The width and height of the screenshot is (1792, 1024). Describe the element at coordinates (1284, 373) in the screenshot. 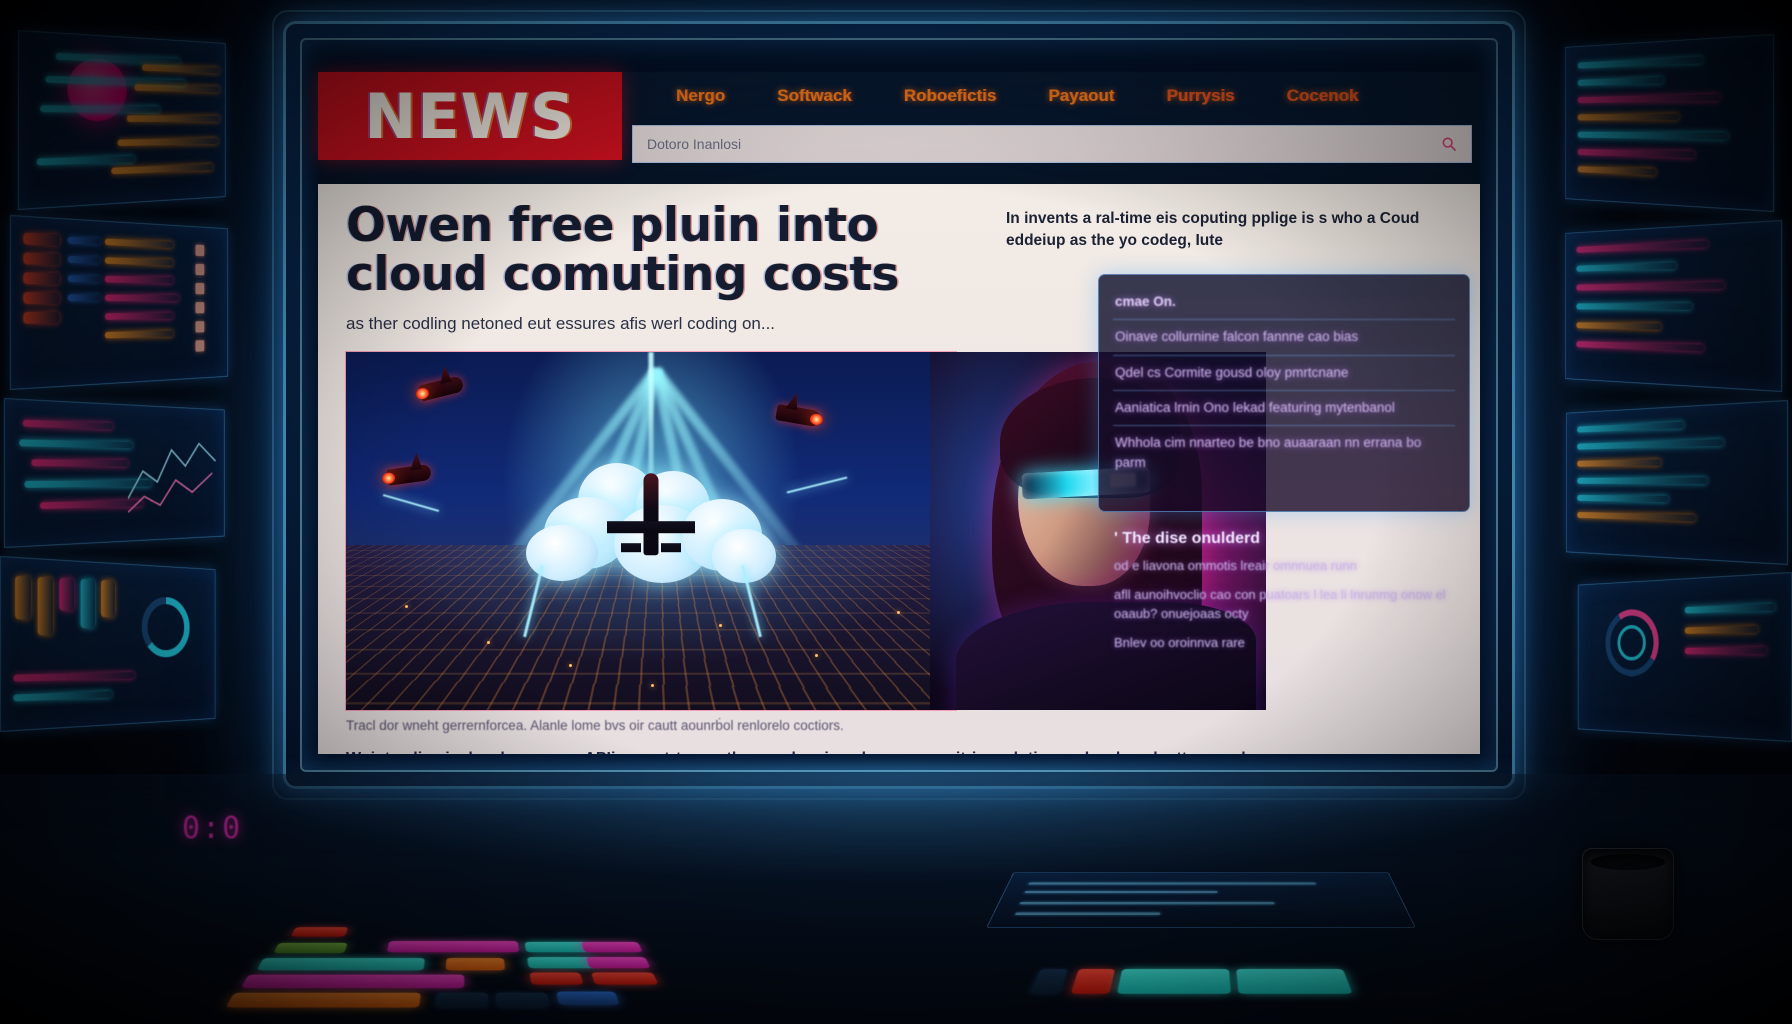

I see `info-row: Qdel cs Cormite gousd oloy pmrtcnane` at that location.